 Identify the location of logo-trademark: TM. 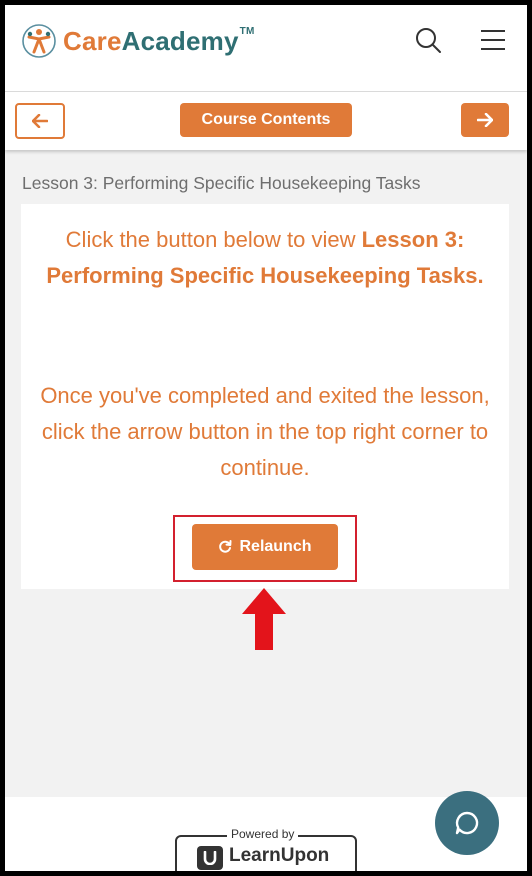
(247, 31).